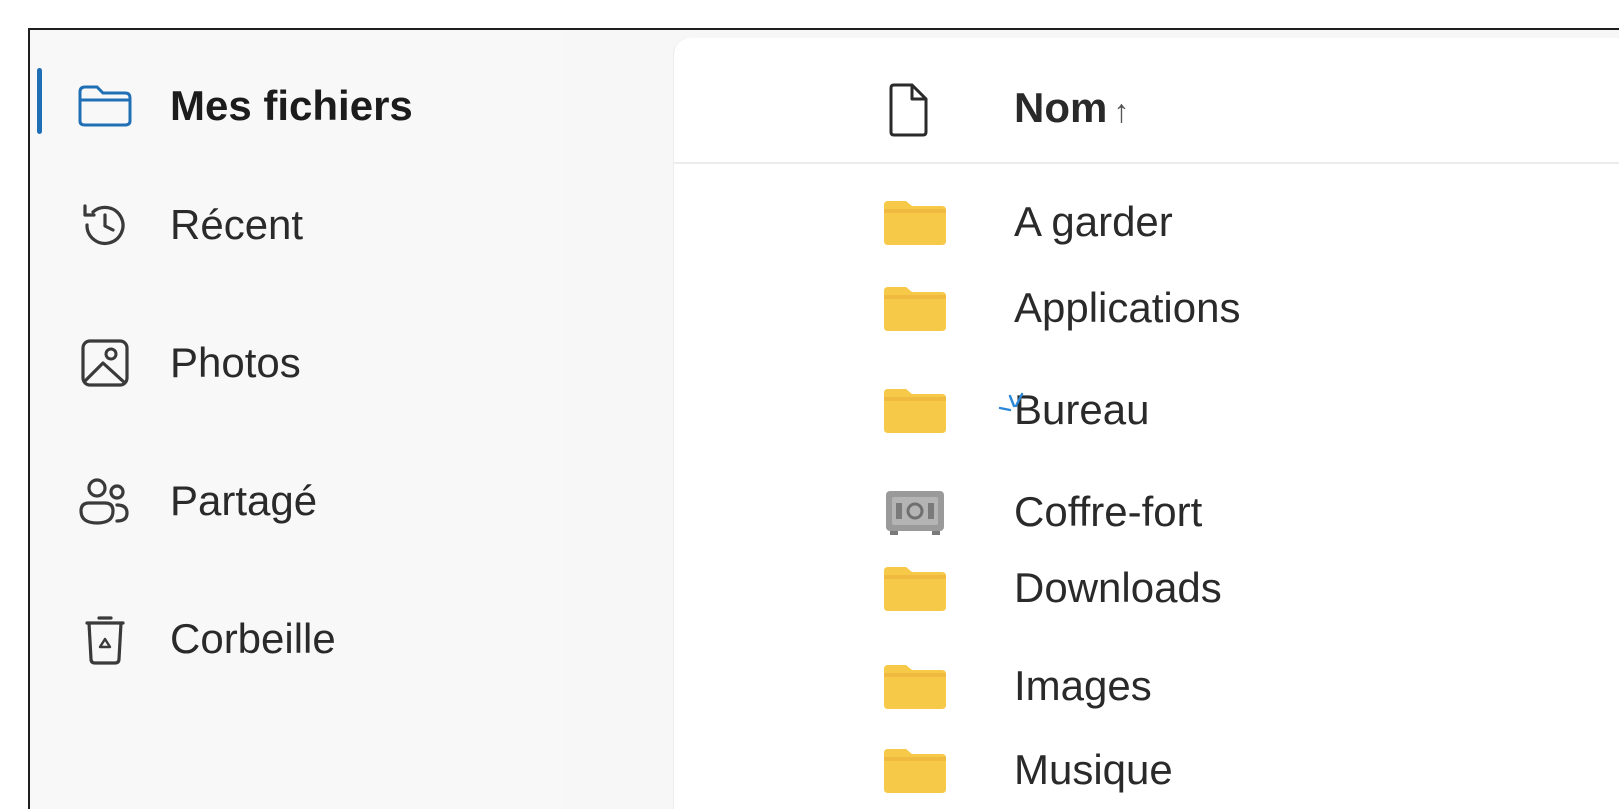 This screenshot has height=809, width=1619. I want to click on sidebar-item-label: Corbeille, so click(253, 638).